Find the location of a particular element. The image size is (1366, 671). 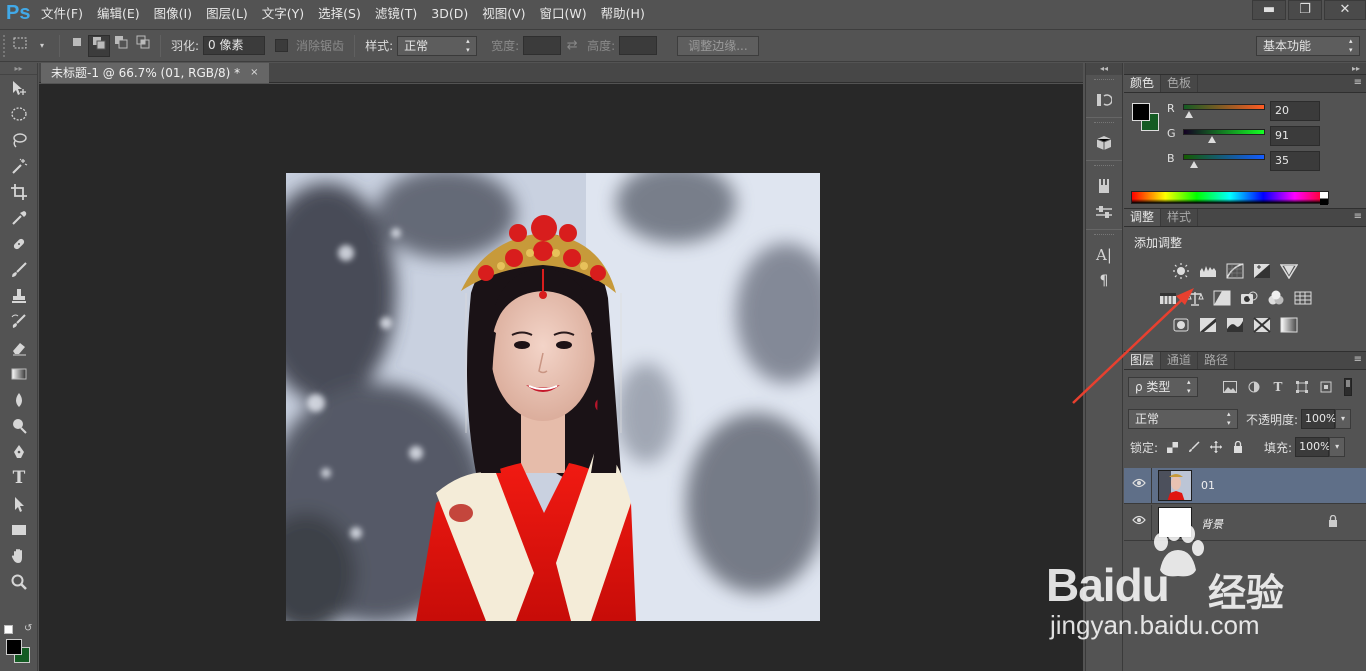

blur-tool-icon is located at coordinates (19, 400).